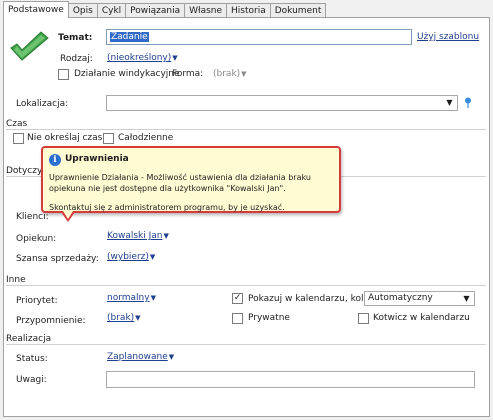 The image size is (493, 420). Describe the element at coordinates (32, 359) in the screenshot. I see `status-label: Status:` at that location.